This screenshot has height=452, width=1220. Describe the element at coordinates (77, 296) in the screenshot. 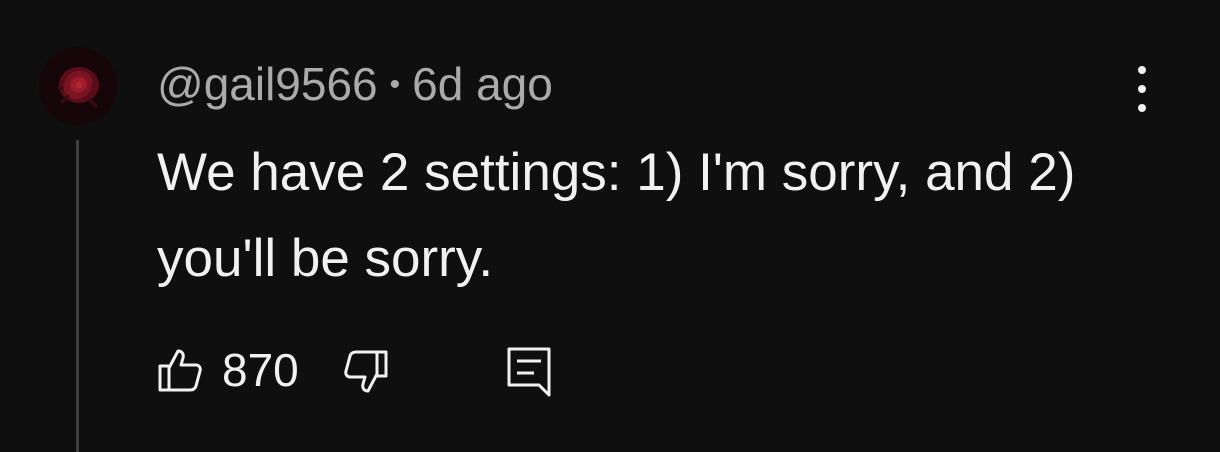

I see `thread-line` at that location.